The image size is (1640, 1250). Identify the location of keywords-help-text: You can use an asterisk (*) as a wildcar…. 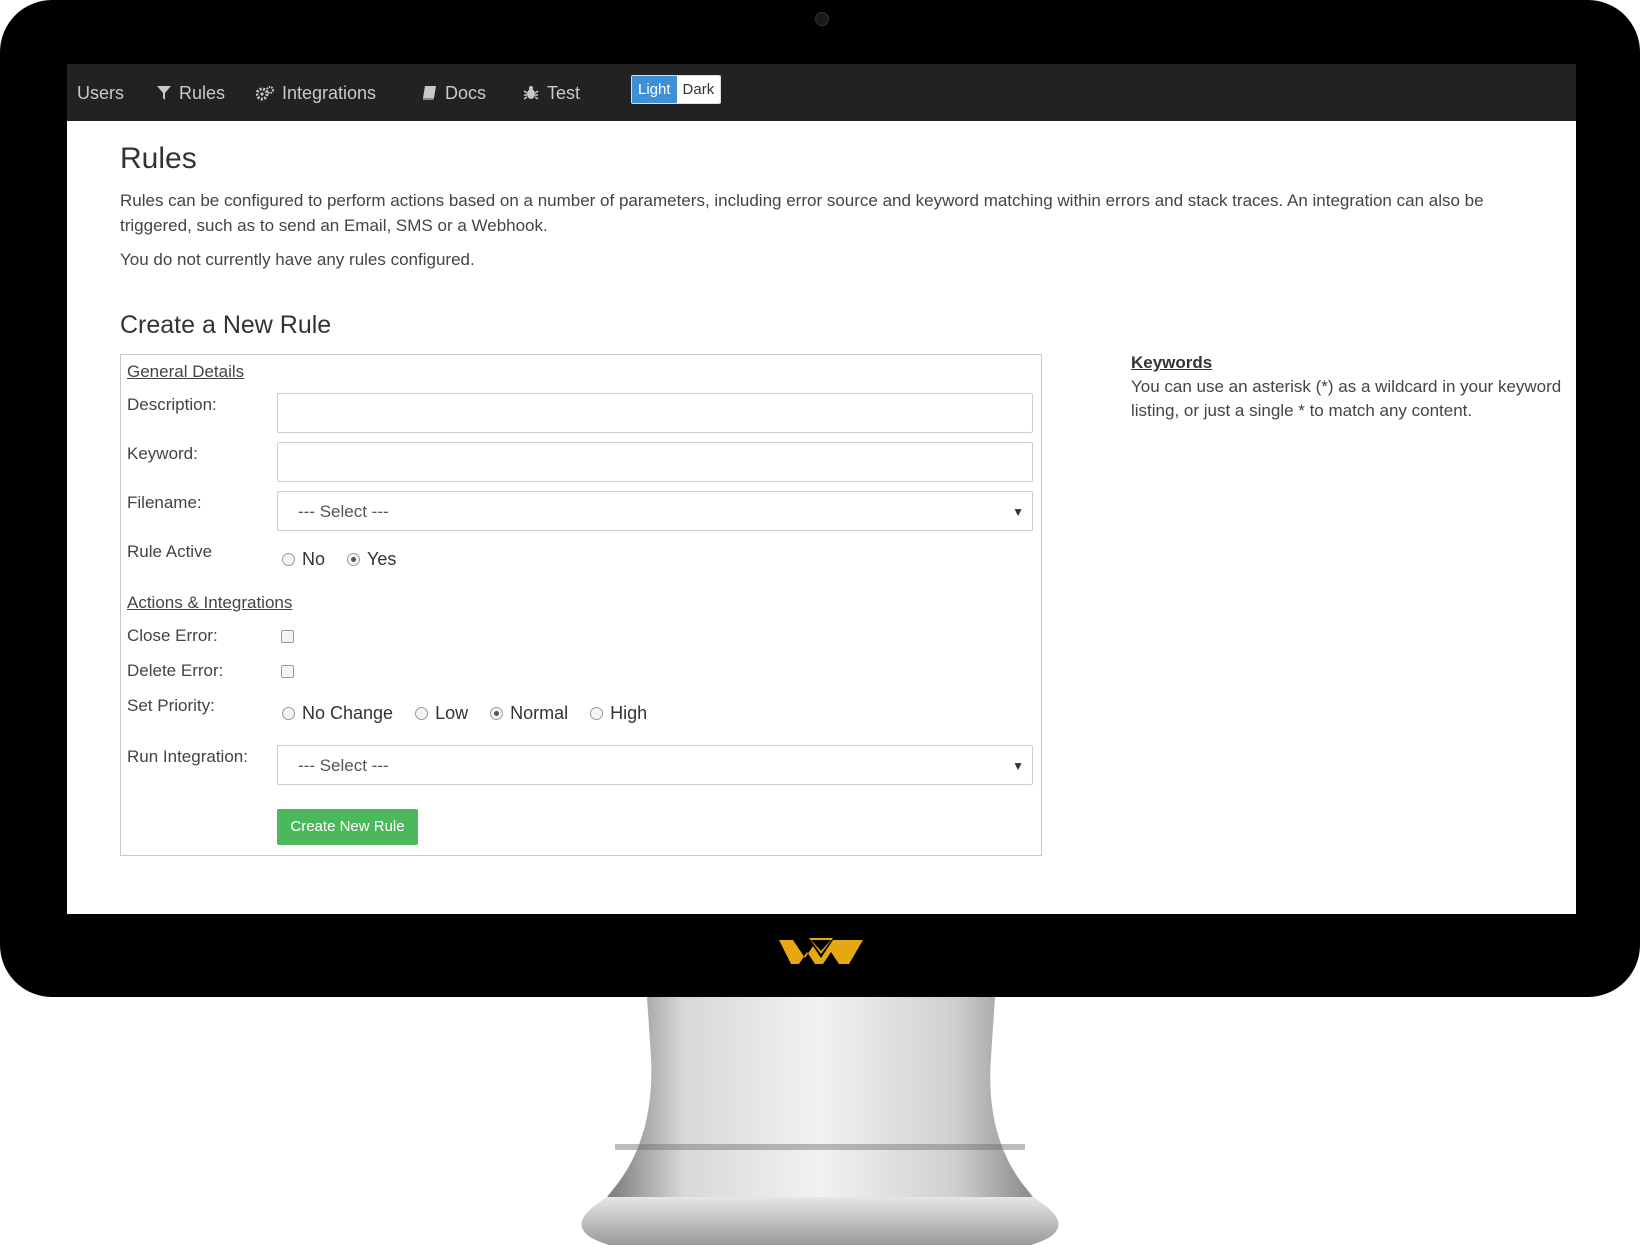
(1346, 398).